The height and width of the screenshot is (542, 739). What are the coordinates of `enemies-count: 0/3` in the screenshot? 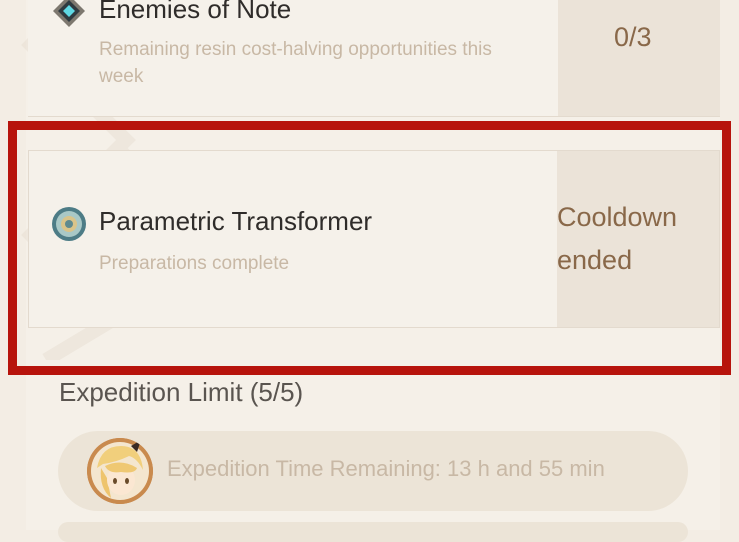 It's located at (633, 37).